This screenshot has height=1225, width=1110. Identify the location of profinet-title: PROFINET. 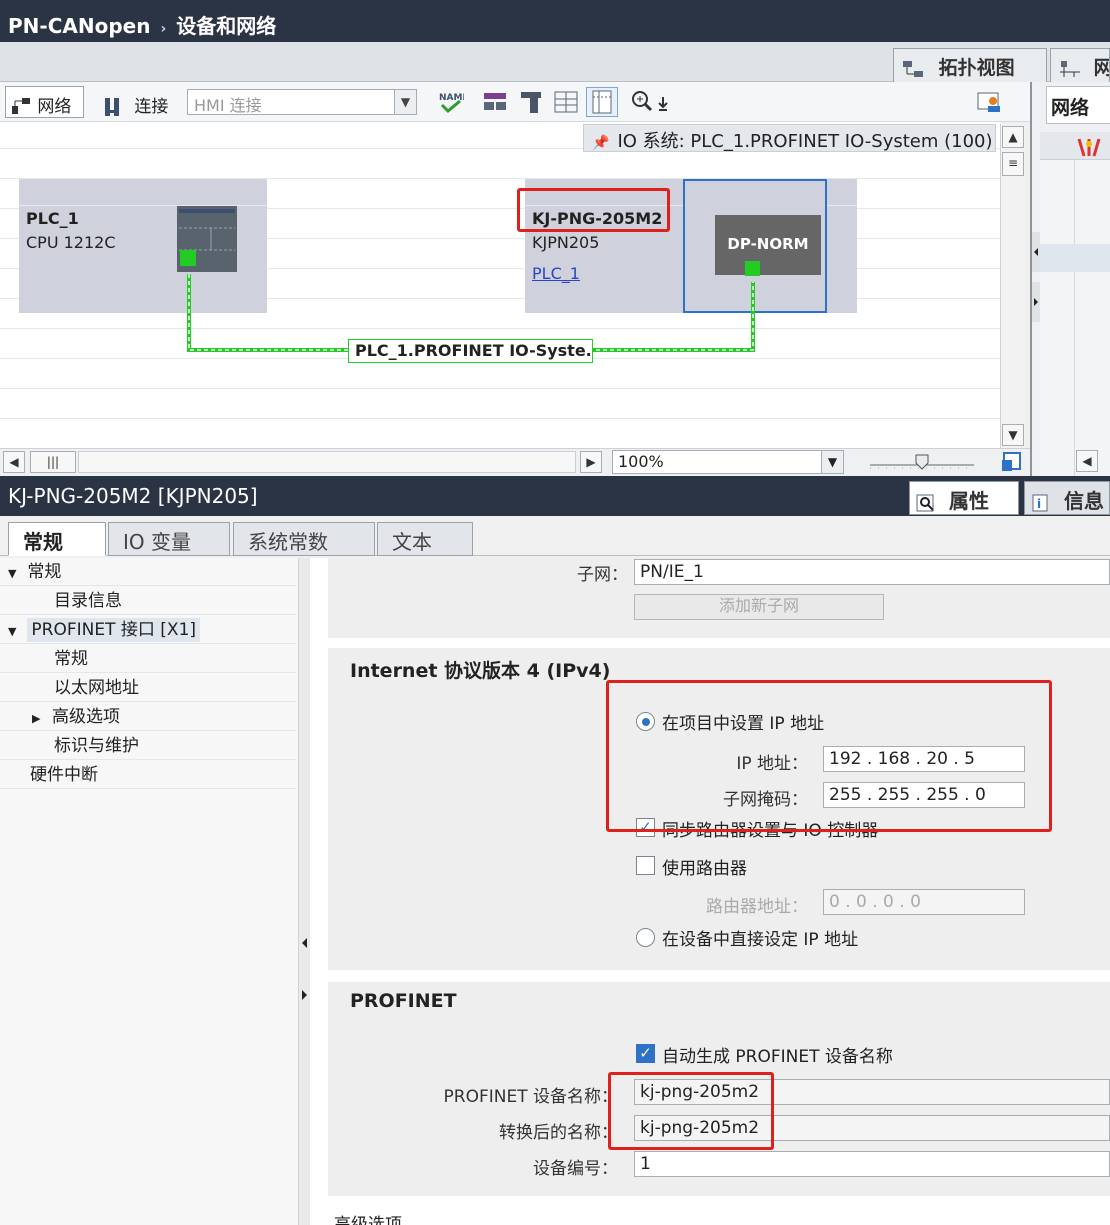
(403, 1001).